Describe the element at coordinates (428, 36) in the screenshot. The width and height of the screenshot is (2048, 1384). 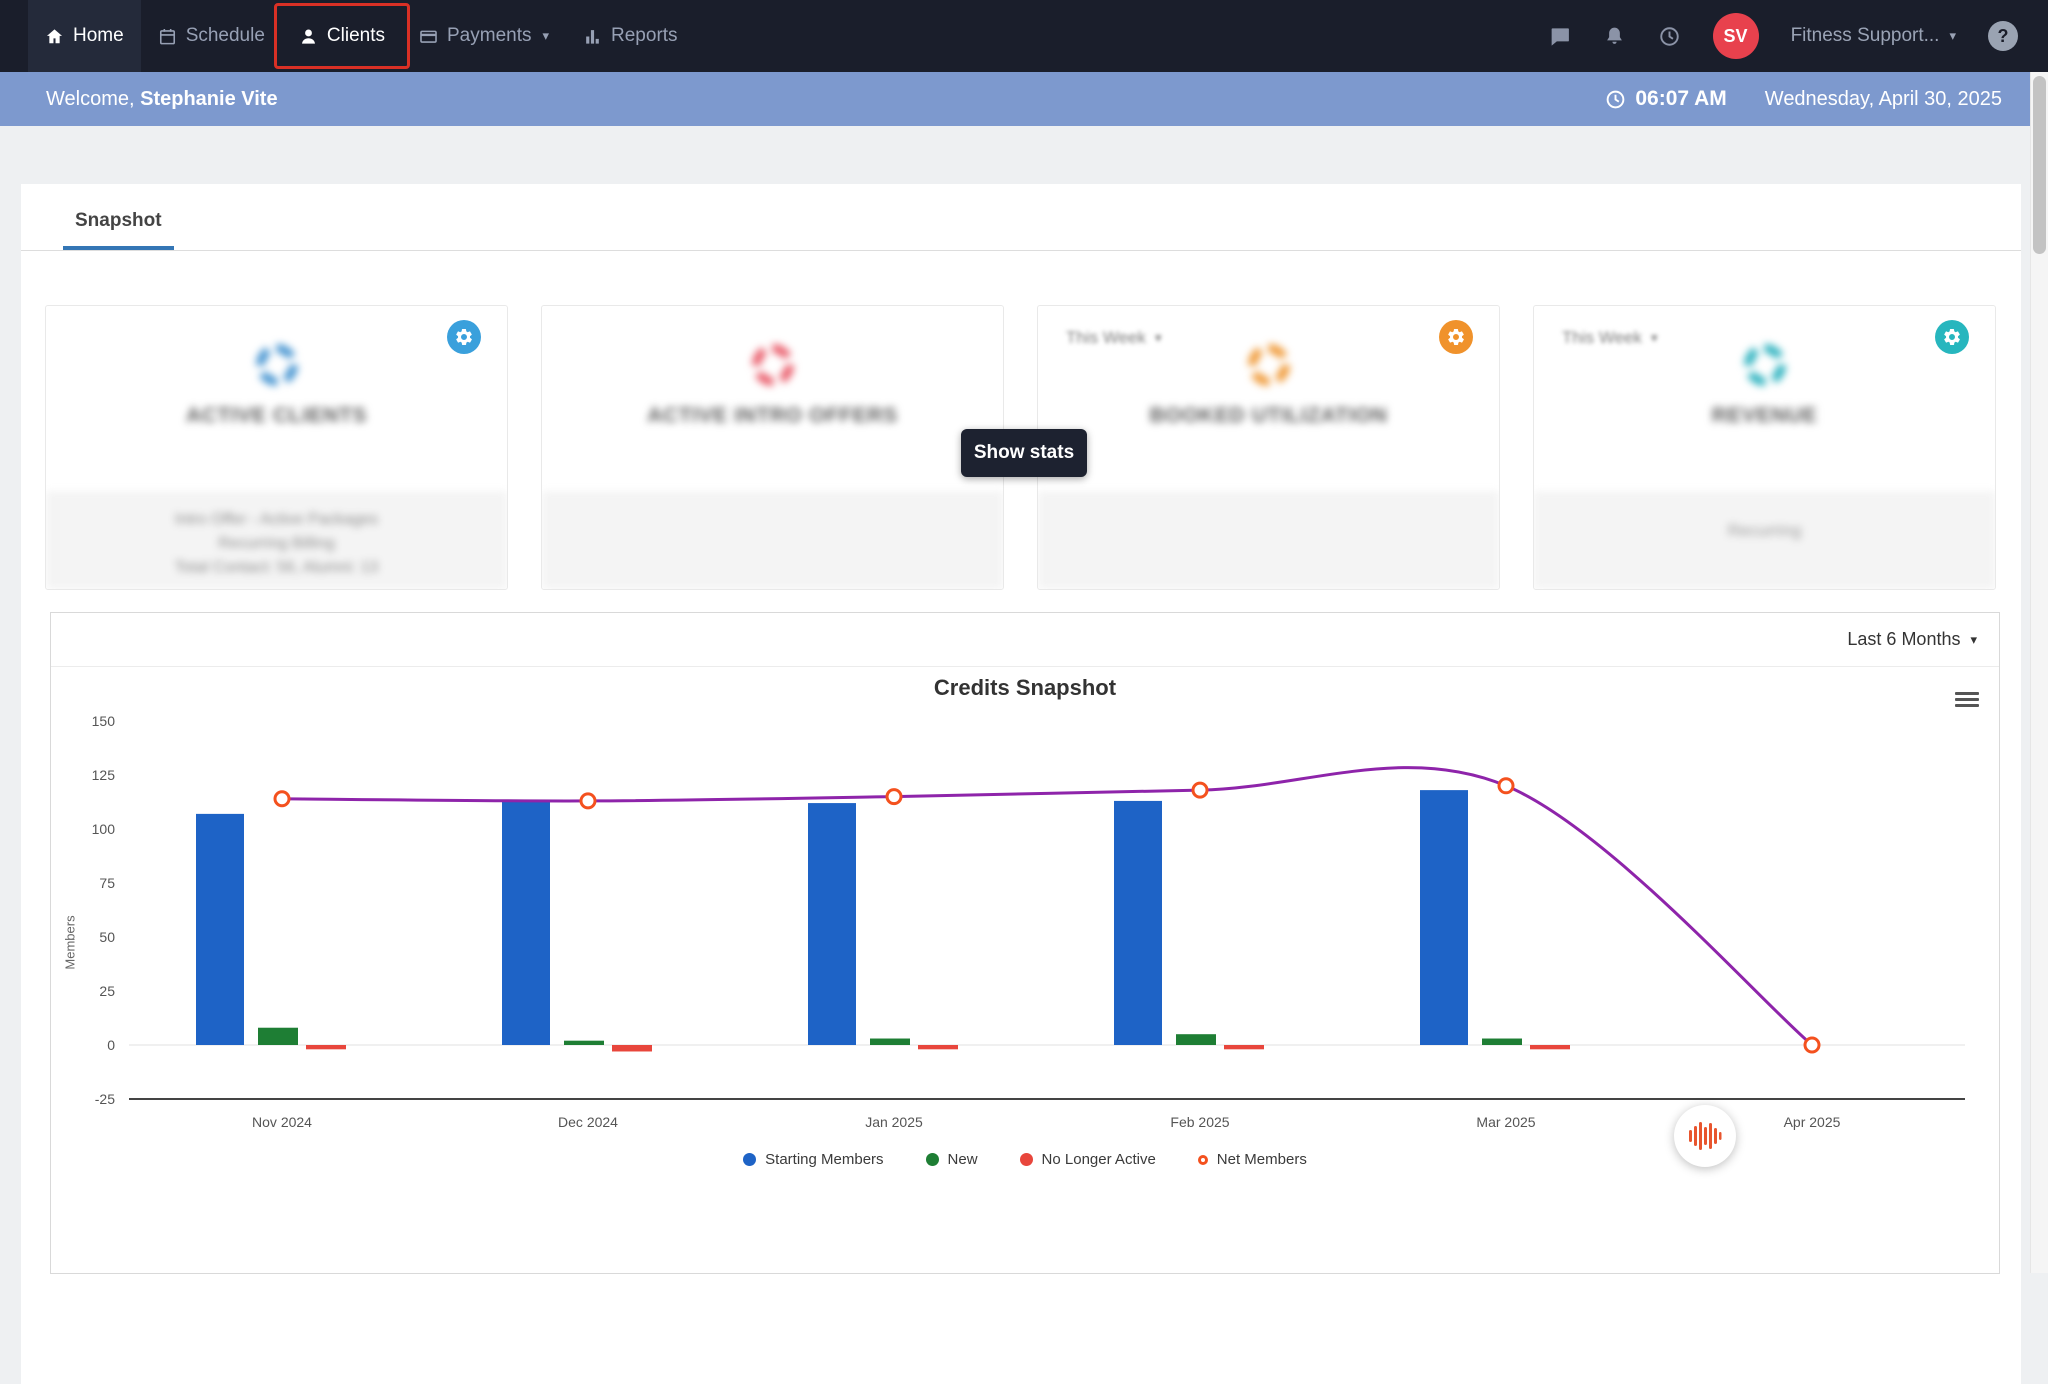
I see `payments-icon` at that location.